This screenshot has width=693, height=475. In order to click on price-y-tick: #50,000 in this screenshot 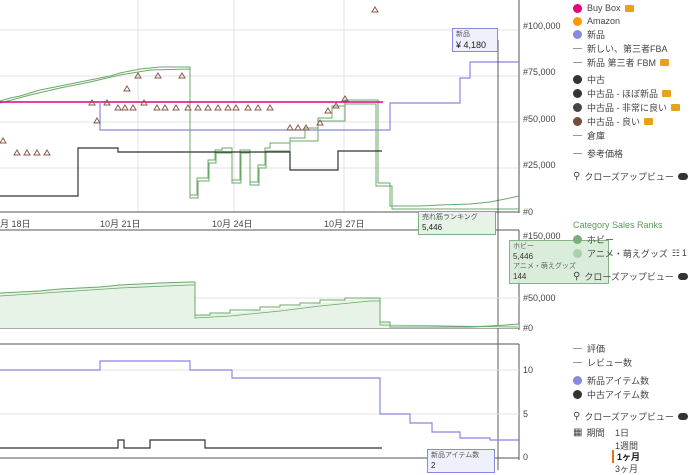, I will do `click(539, 119)`.